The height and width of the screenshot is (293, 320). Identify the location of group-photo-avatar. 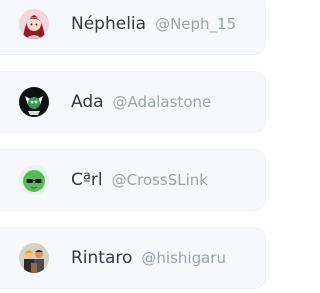
(34, 258).